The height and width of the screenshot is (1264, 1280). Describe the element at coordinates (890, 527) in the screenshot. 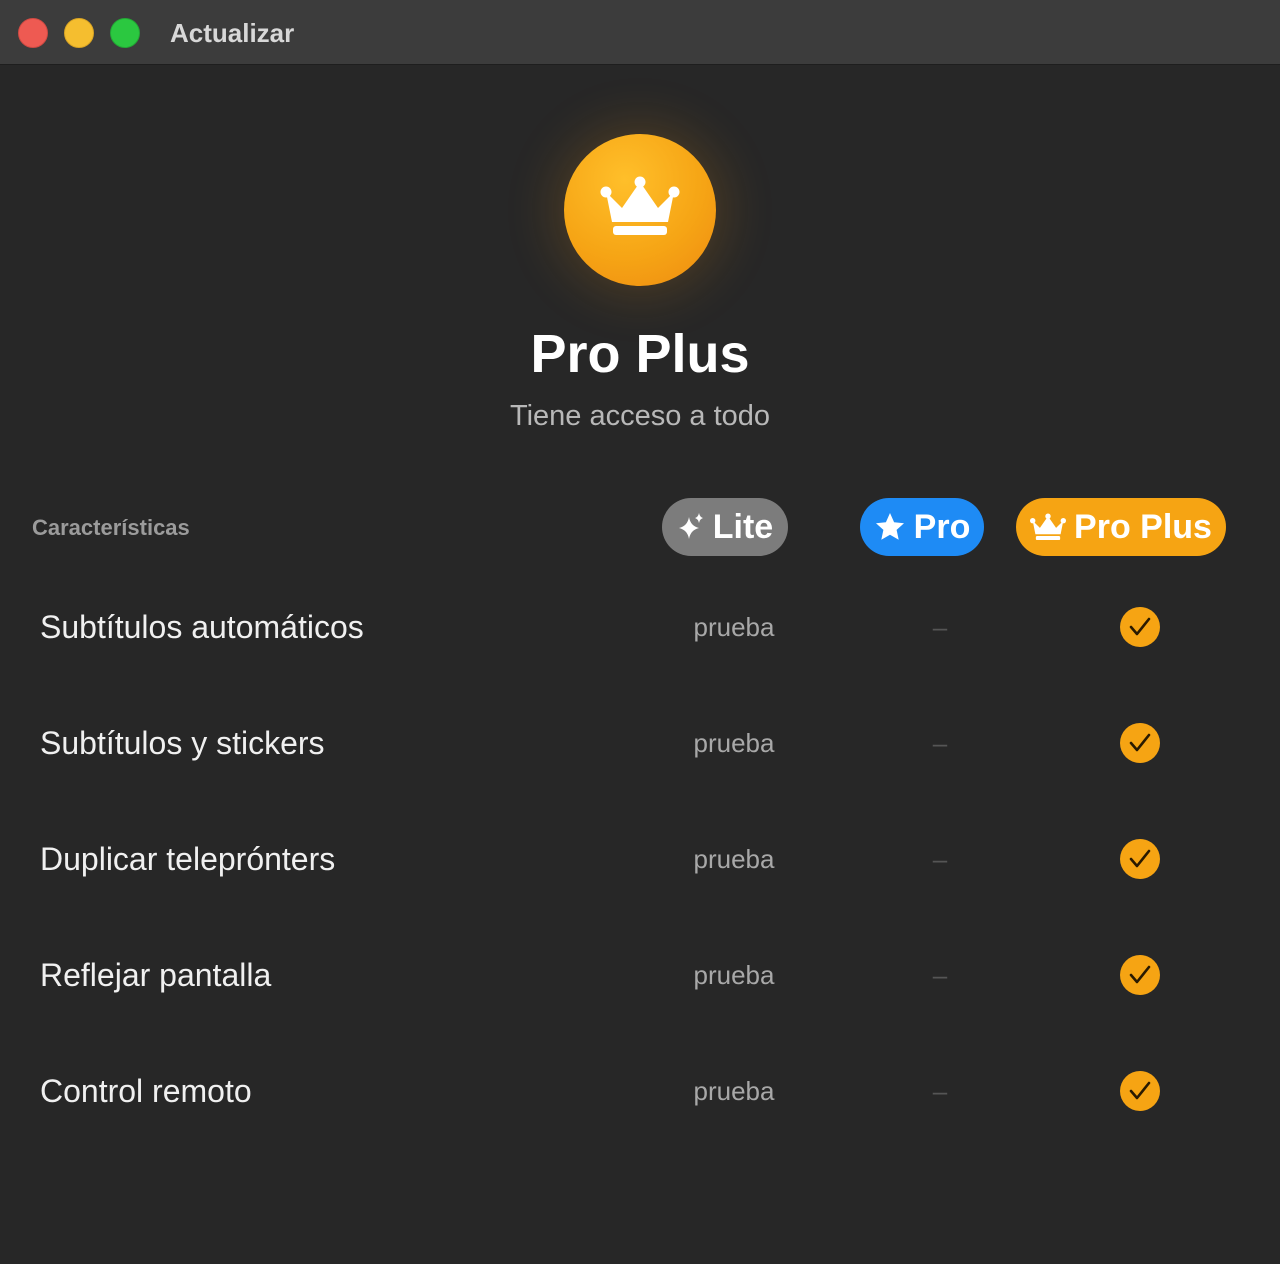

I see `star-icon` at that location.